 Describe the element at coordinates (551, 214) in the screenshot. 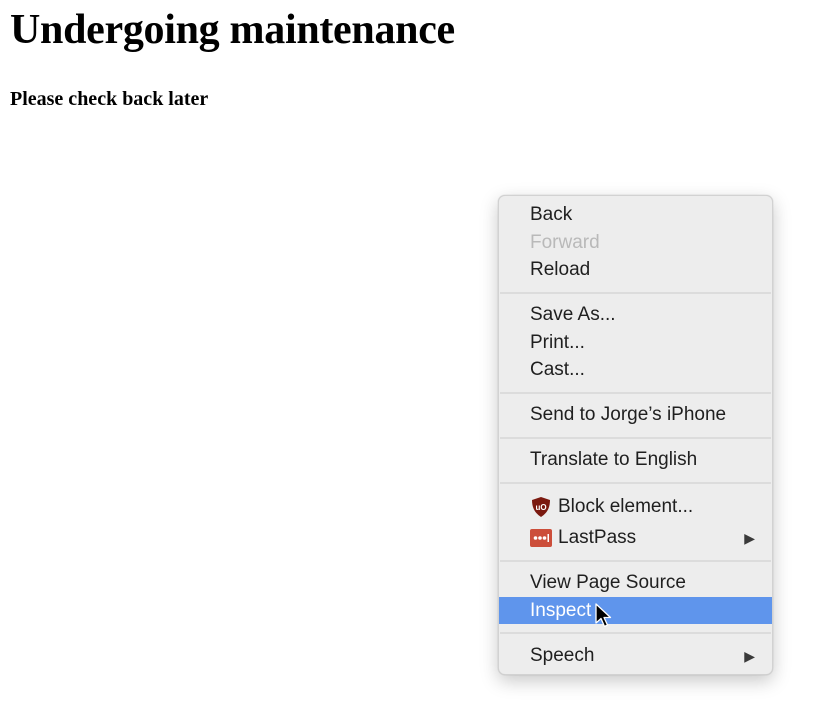

I see `menu-item-label: Back` at that location.